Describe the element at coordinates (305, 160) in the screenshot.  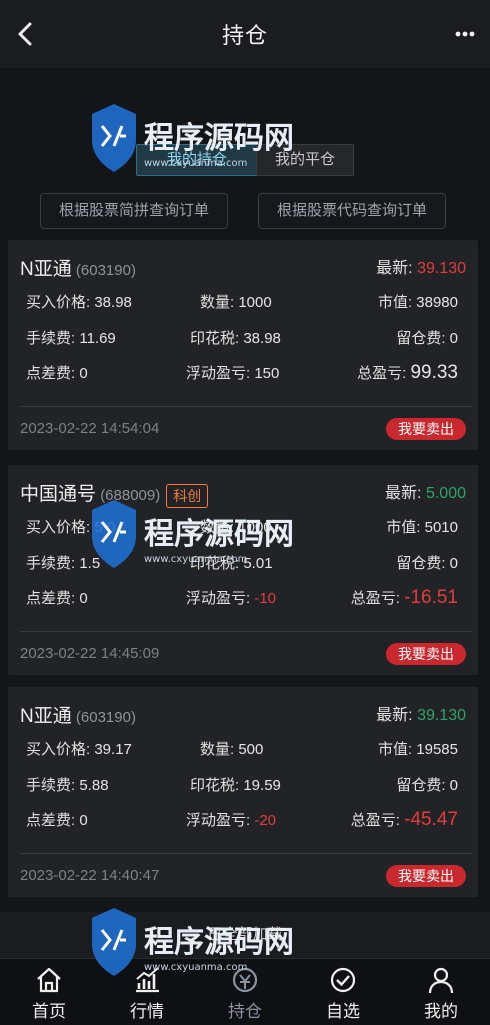
I see `tab-my-closed: 我的平仓` at that location.